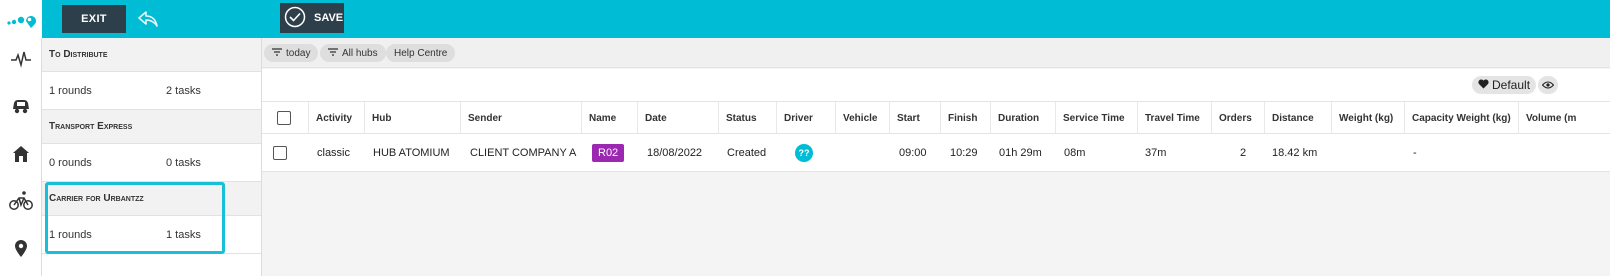 This screenshot has height=276, width=1610. Describe the element at coordinates (151, 91) in the screenshot. I see `section-summary: 1 rounds 2 tasks` at that location.